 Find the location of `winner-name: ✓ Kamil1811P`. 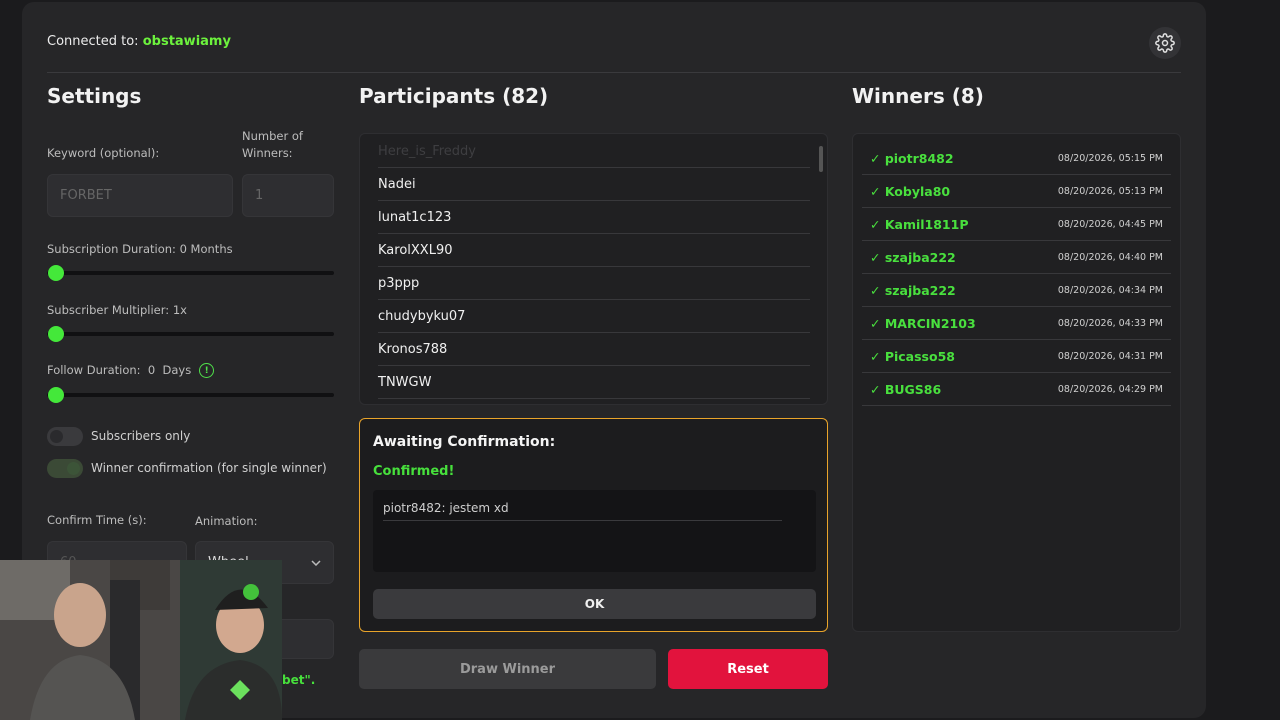

winner-name: ✓ Kamil1811P is located at coordinates (919, 224).